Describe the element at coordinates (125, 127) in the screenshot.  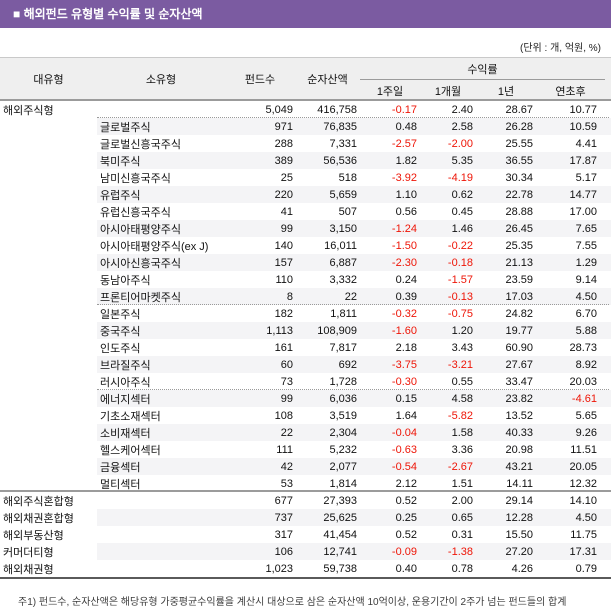
I see `cell-small-type: 글로벌주식` at that location.